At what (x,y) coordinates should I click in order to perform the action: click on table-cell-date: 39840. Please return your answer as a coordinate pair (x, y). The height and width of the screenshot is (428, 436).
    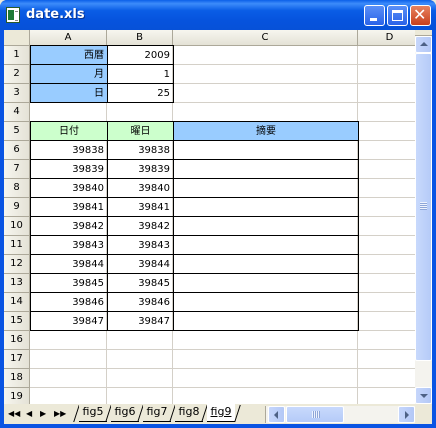
    Looking at the image, I should click on (69, 188).